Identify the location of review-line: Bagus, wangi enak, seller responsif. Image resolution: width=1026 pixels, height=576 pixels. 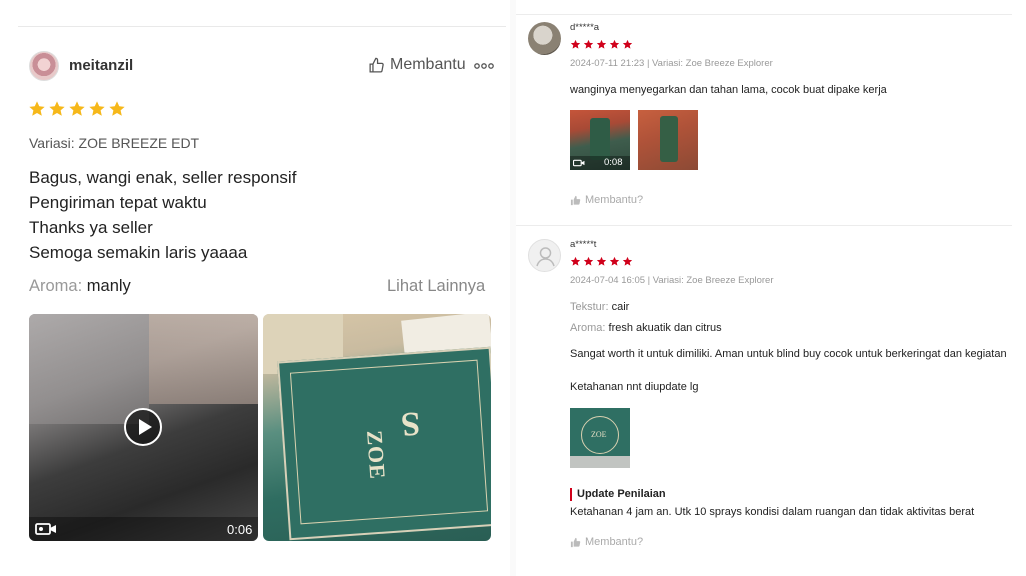
(163, 177).